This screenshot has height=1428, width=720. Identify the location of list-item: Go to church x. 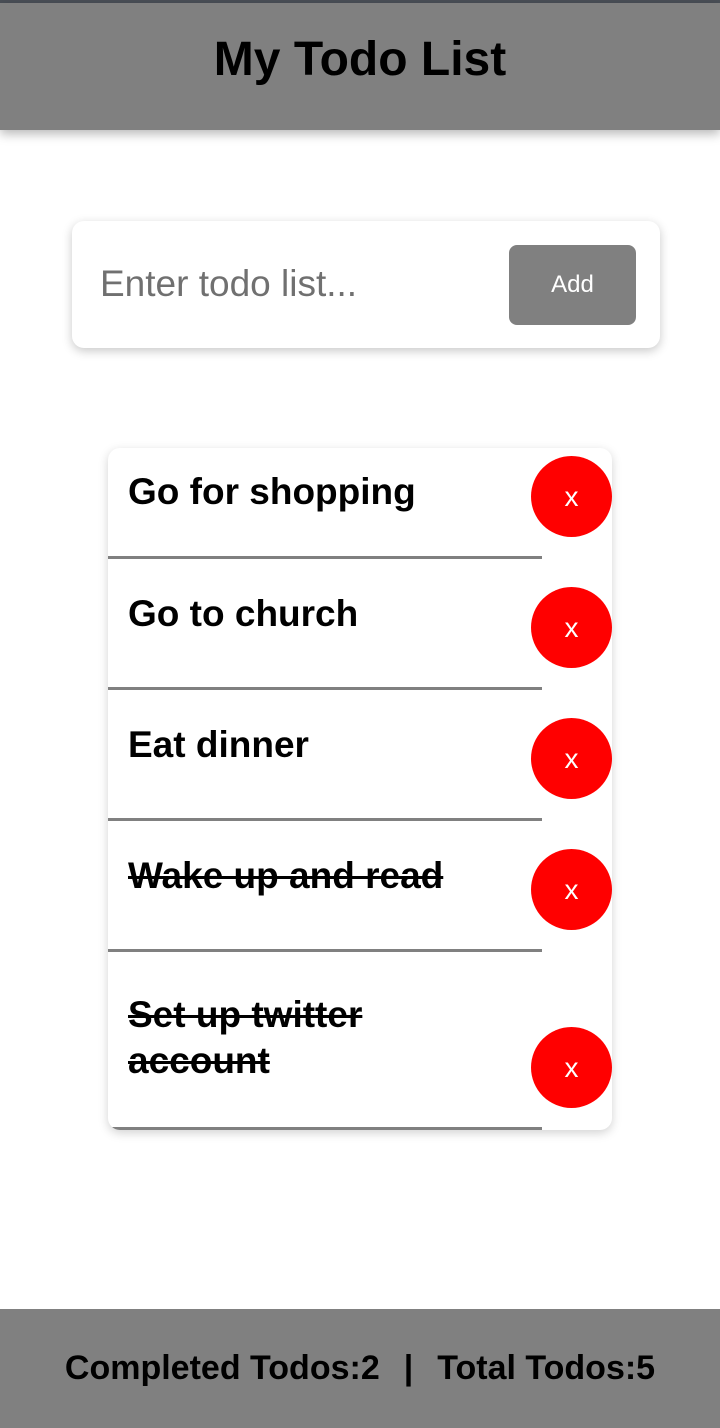
(360, 624).